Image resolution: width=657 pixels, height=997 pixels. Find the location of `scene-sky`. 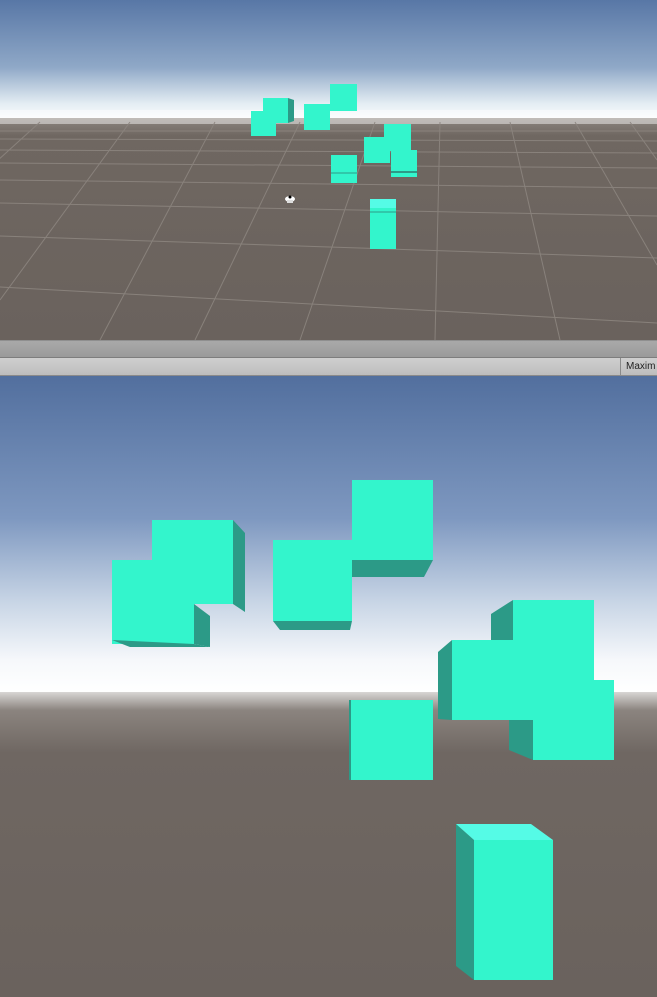

scene-sky is located at coordinates (328, 61).